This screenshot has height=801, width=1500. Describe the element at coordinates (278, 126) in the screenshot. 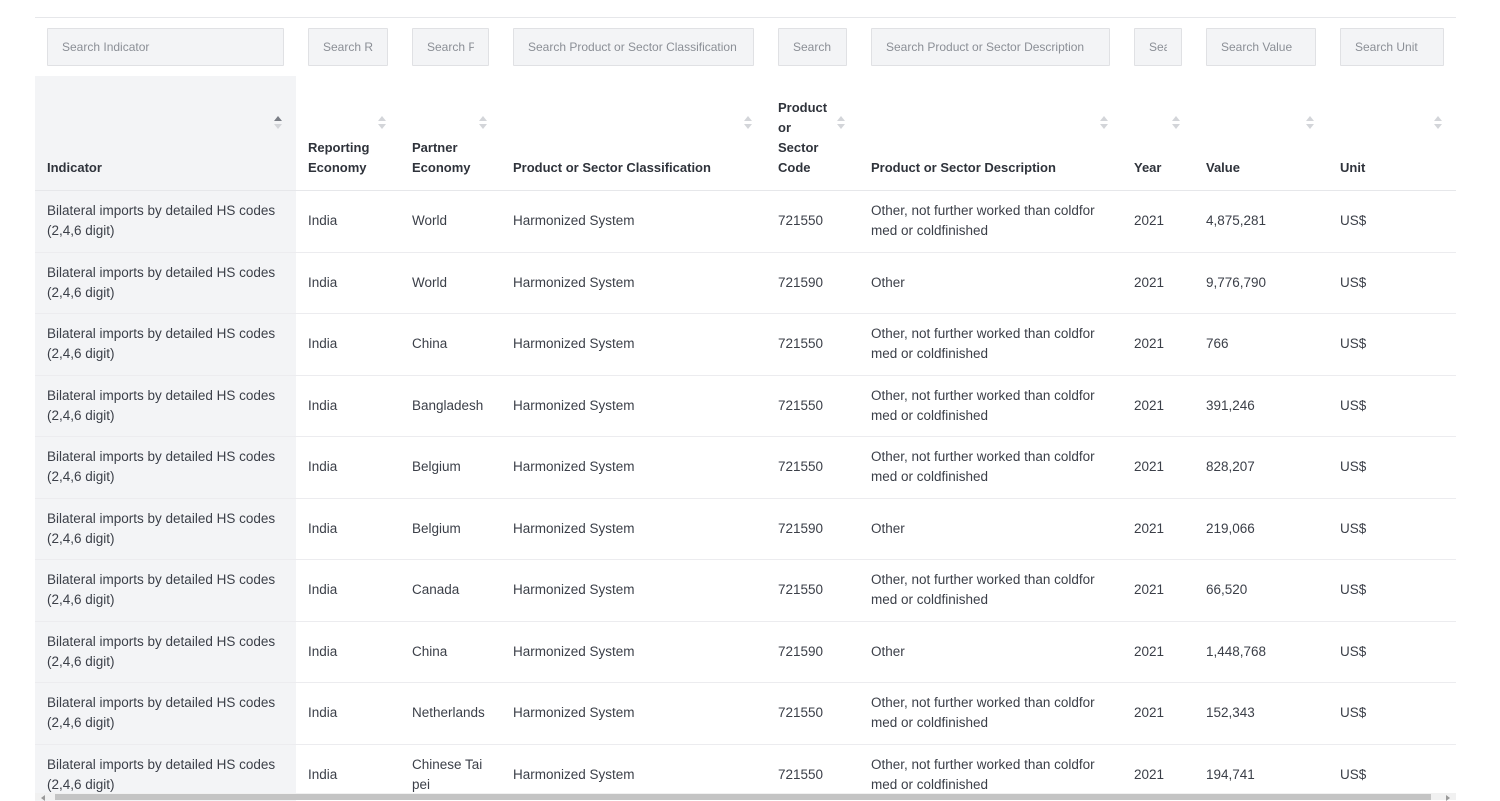

I see `sort-ascending-icon` at that location.